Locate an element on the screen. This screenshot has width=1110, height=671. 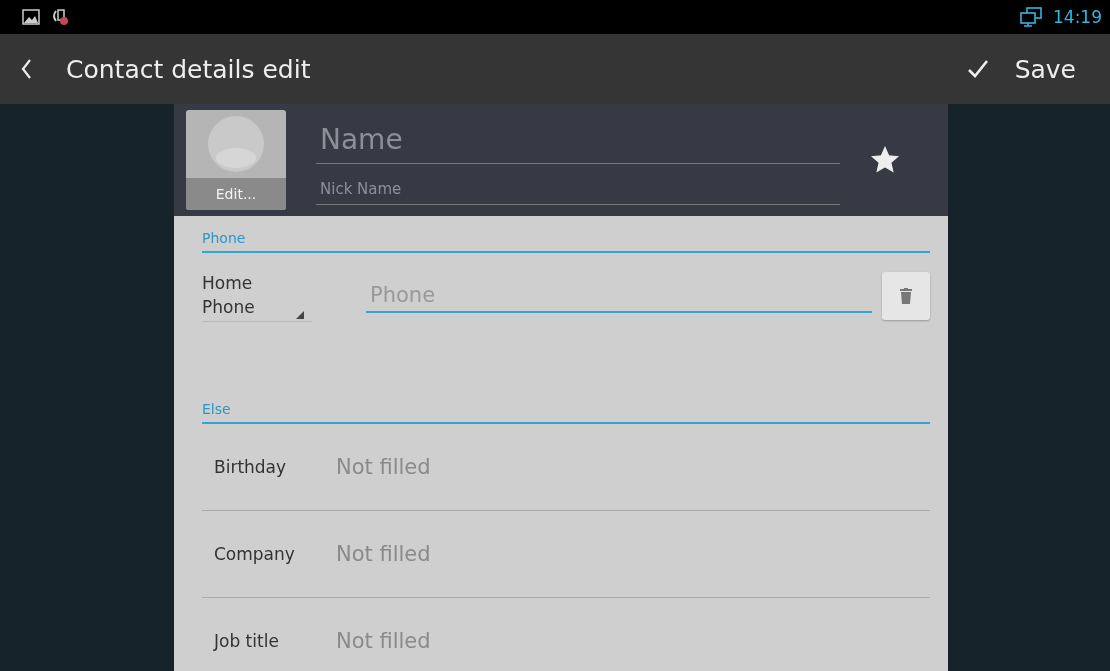
section-header: Phone is located at coordinates (566, 234).